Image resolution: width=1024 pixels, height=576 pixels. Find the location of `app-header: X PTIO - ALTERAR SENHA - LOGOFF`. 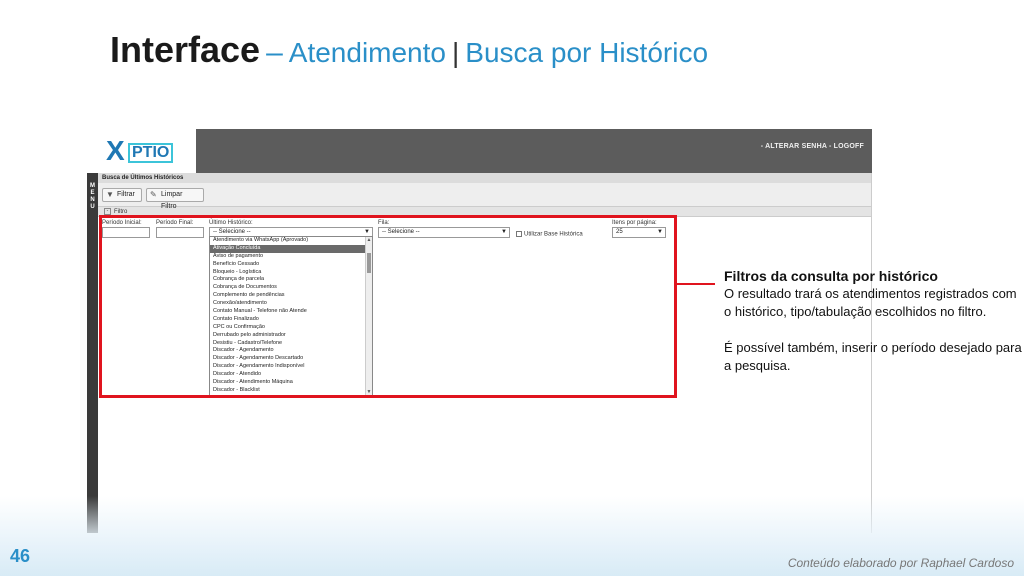

app-header: X PTIO - ALTERAR SENHA - LOGOFF is located at coordinates (482, 151).